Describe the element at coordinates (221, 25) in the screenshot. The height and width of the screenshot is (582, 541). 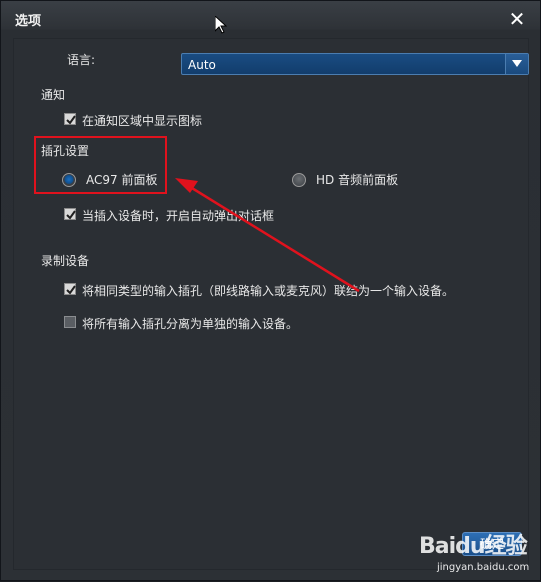
I see `mouse-cursor-icon` at that location.